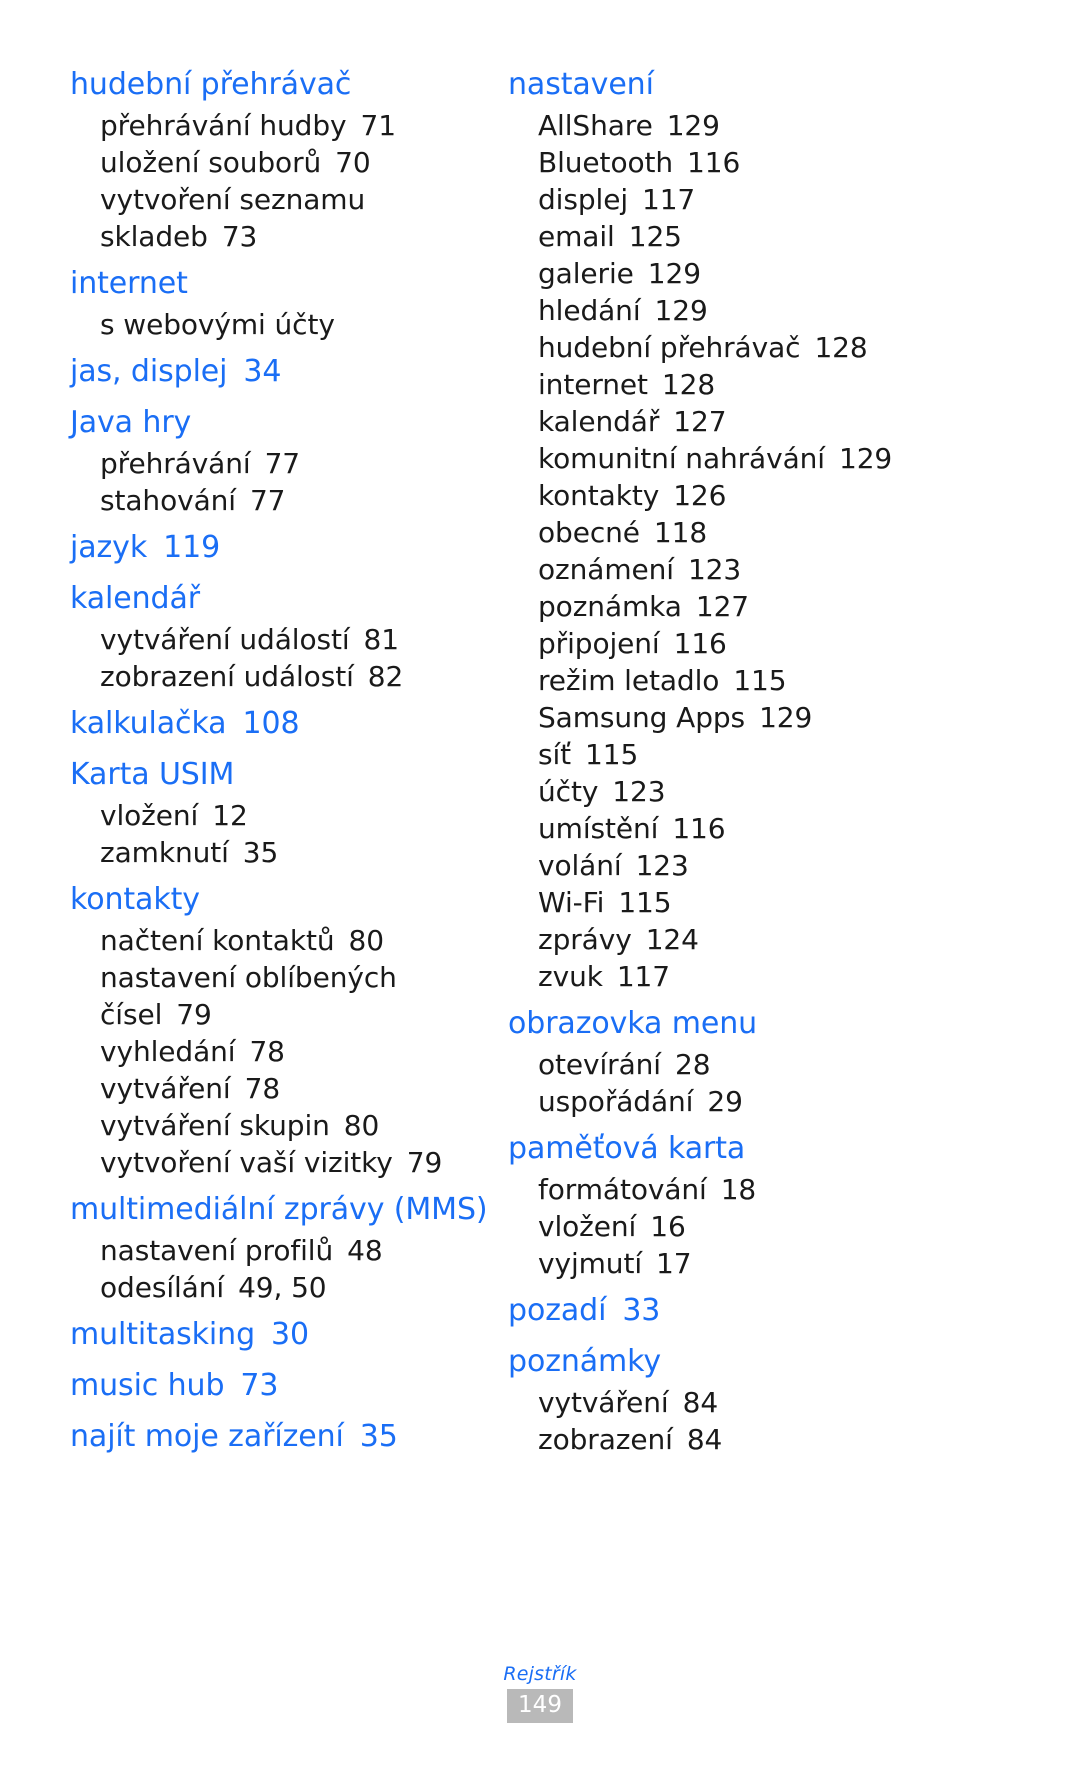 The height and width of the screenshot is (1771, 1080). I want to click on index-subentry: vytvoření seznamu, so click(280, 199).